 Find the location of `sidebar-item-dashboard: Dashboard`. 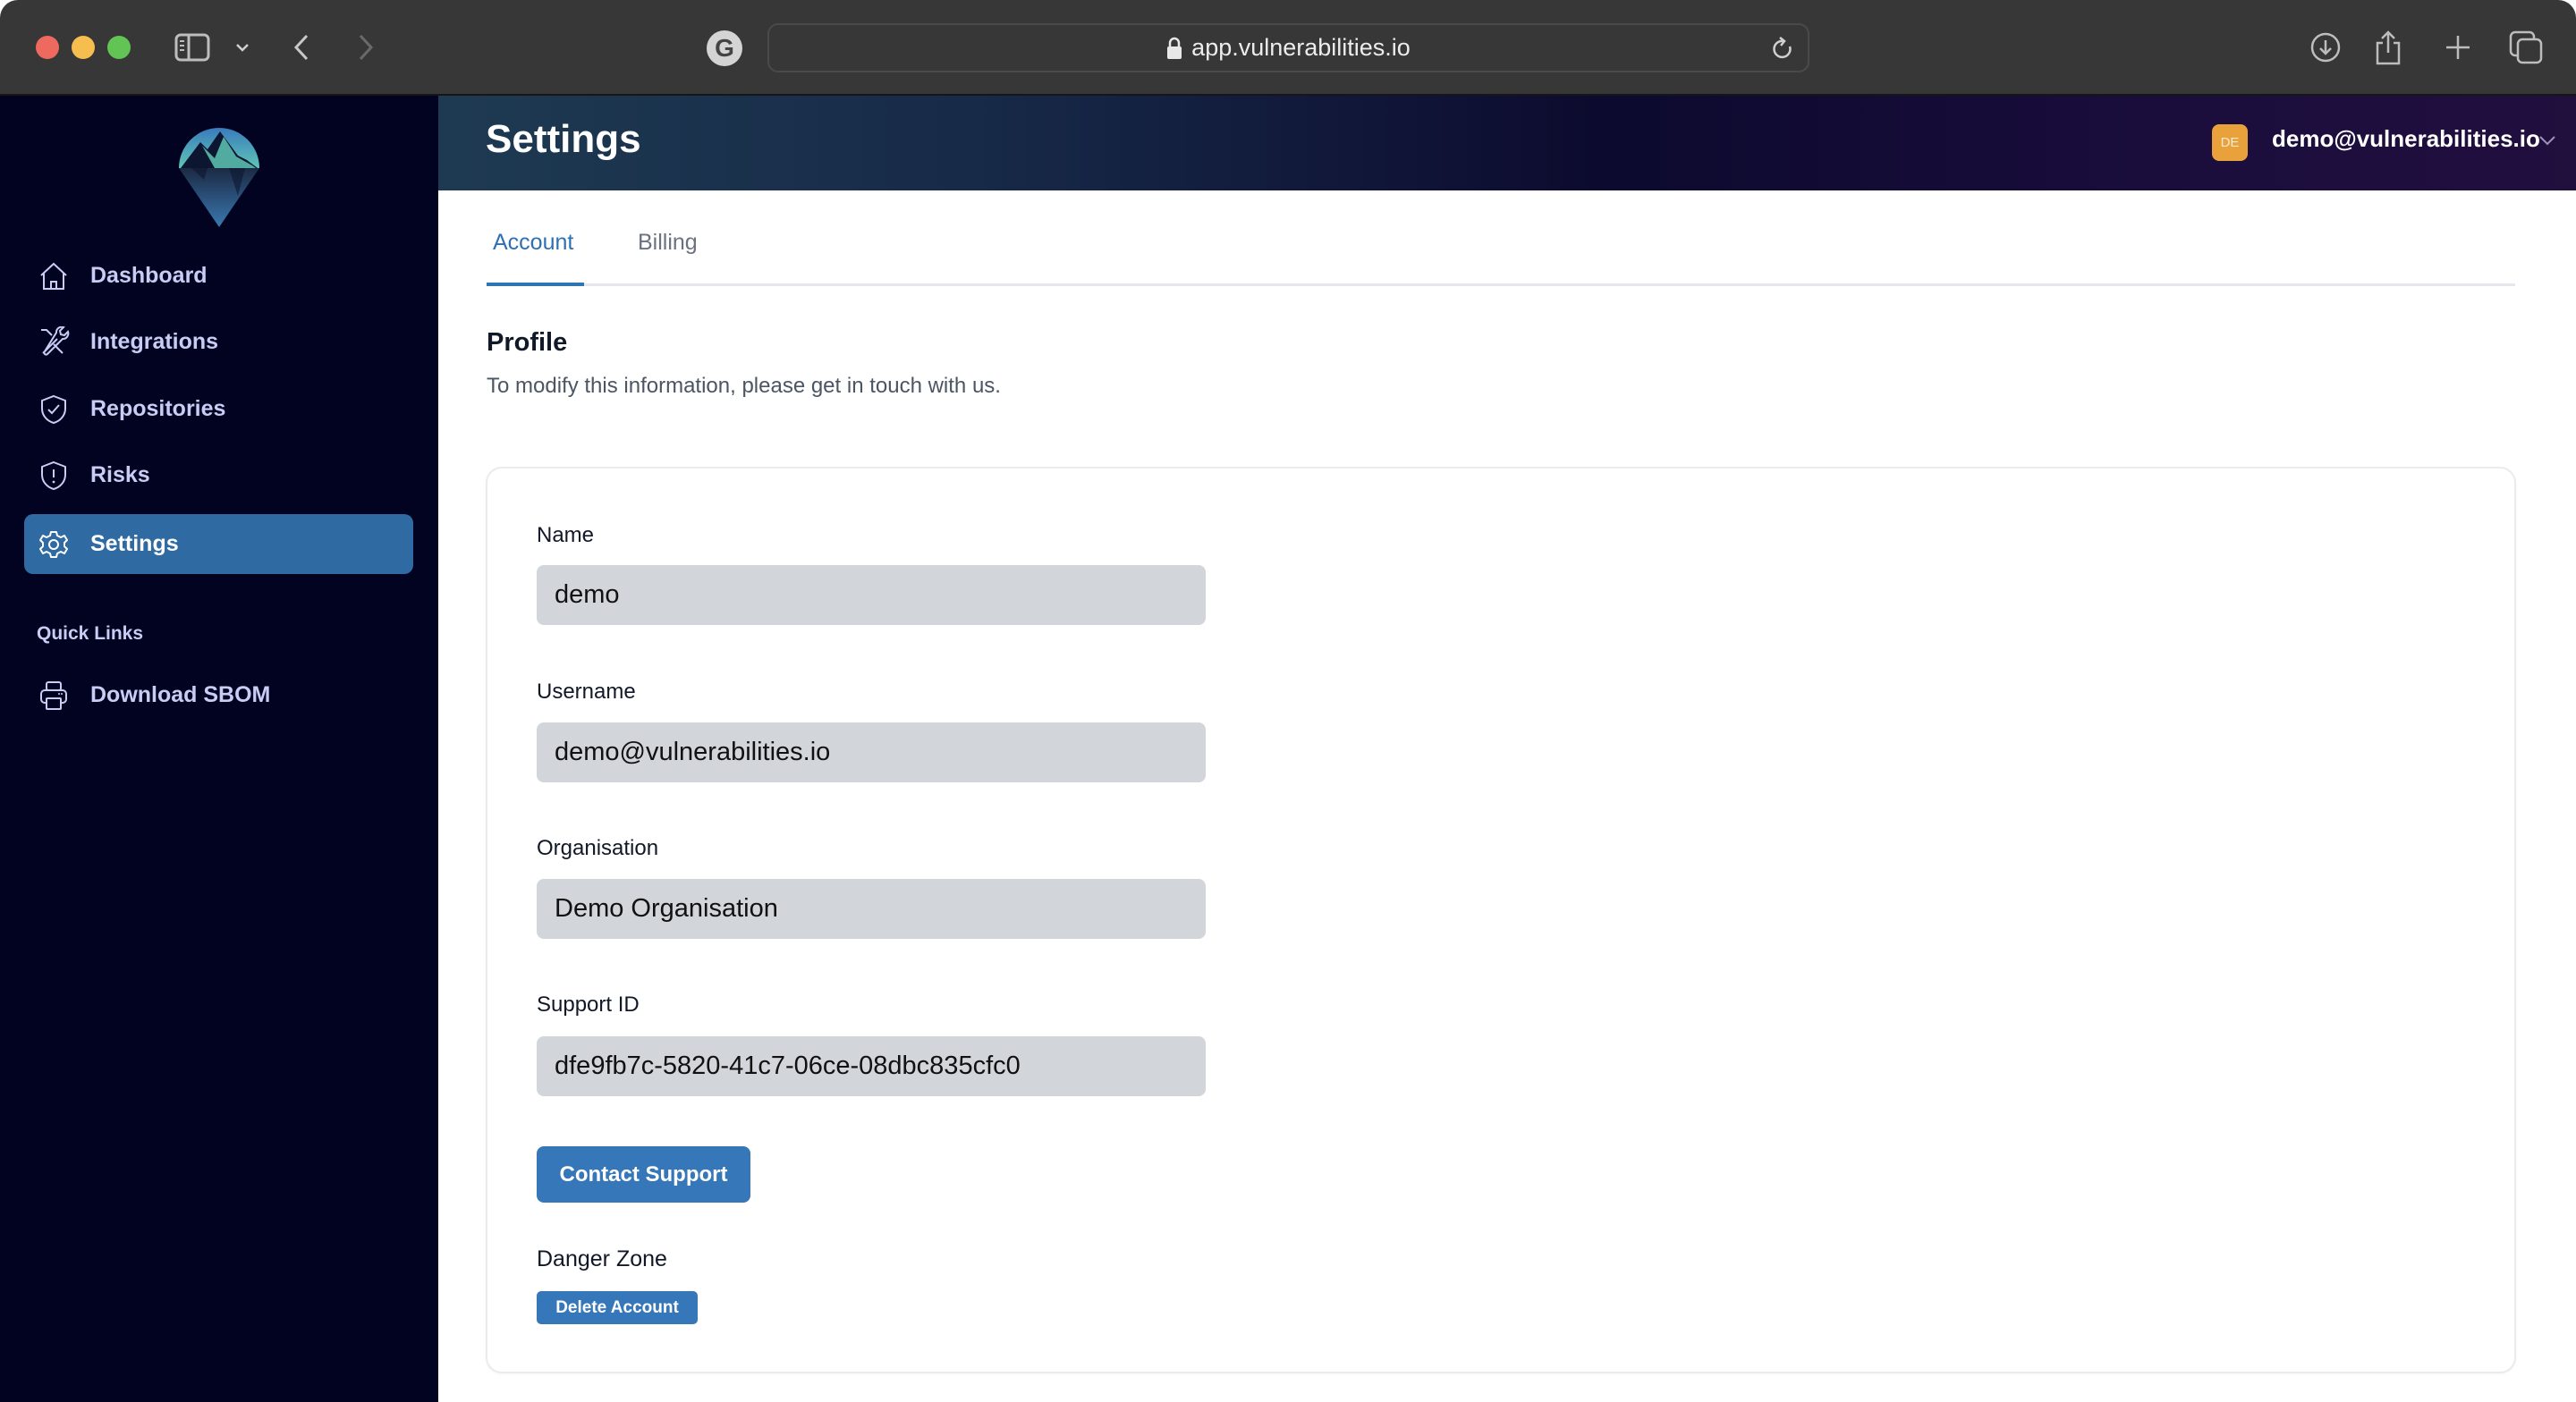

sidebar-item-dashboard: Dashboard is located at coordinates (218, 276).